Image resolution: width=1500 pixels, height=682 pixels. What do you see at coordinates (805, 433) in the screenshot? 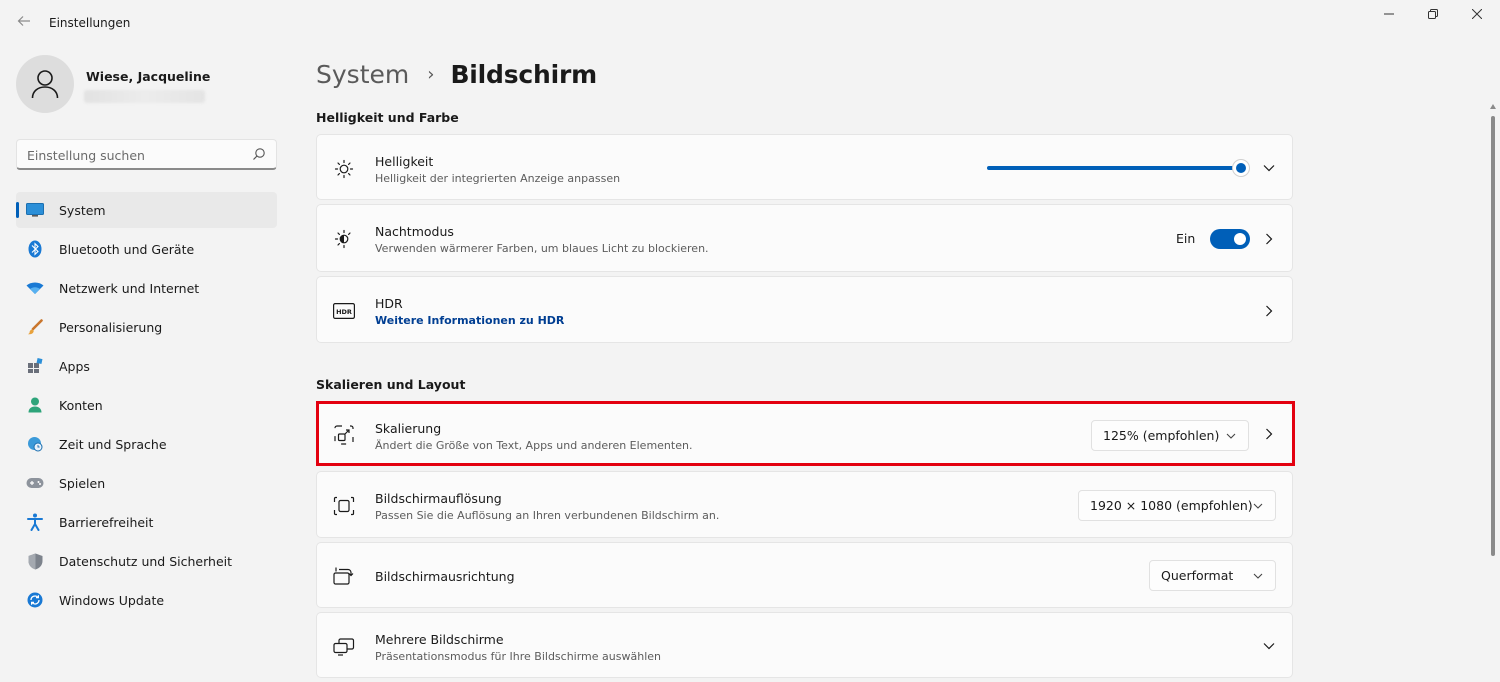
I see `highlight-box` at bounding box center [805, 433].